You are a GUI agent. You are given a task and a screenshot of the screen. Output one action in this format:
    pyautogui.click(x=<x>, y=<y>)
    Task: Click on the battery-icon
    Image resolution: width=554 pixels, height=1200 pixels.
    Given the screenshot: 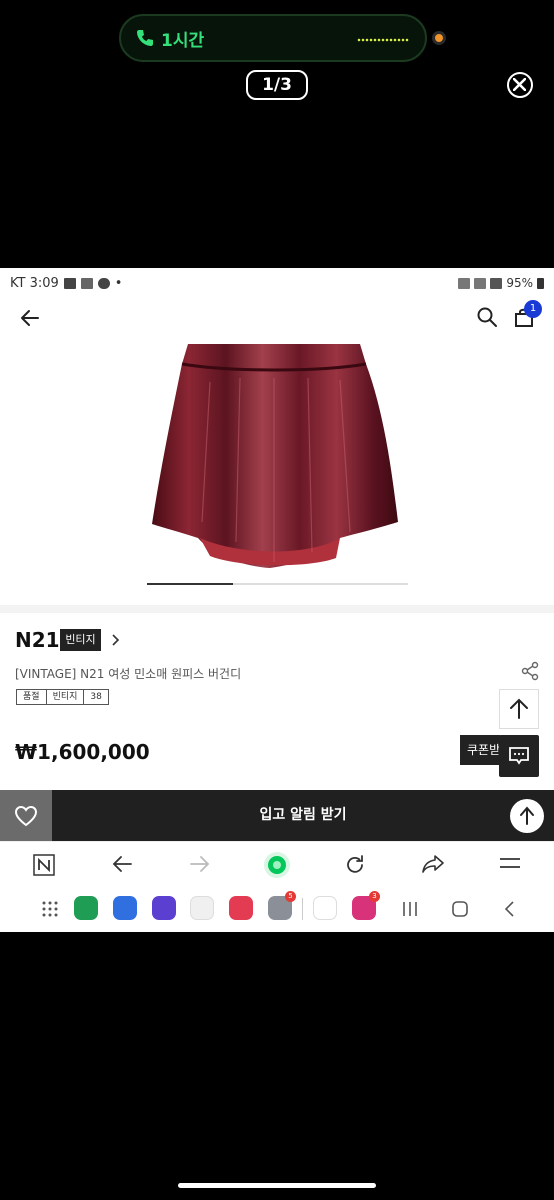 What is the action you would take?
    pyautogui.click(x=540, y=283)
    